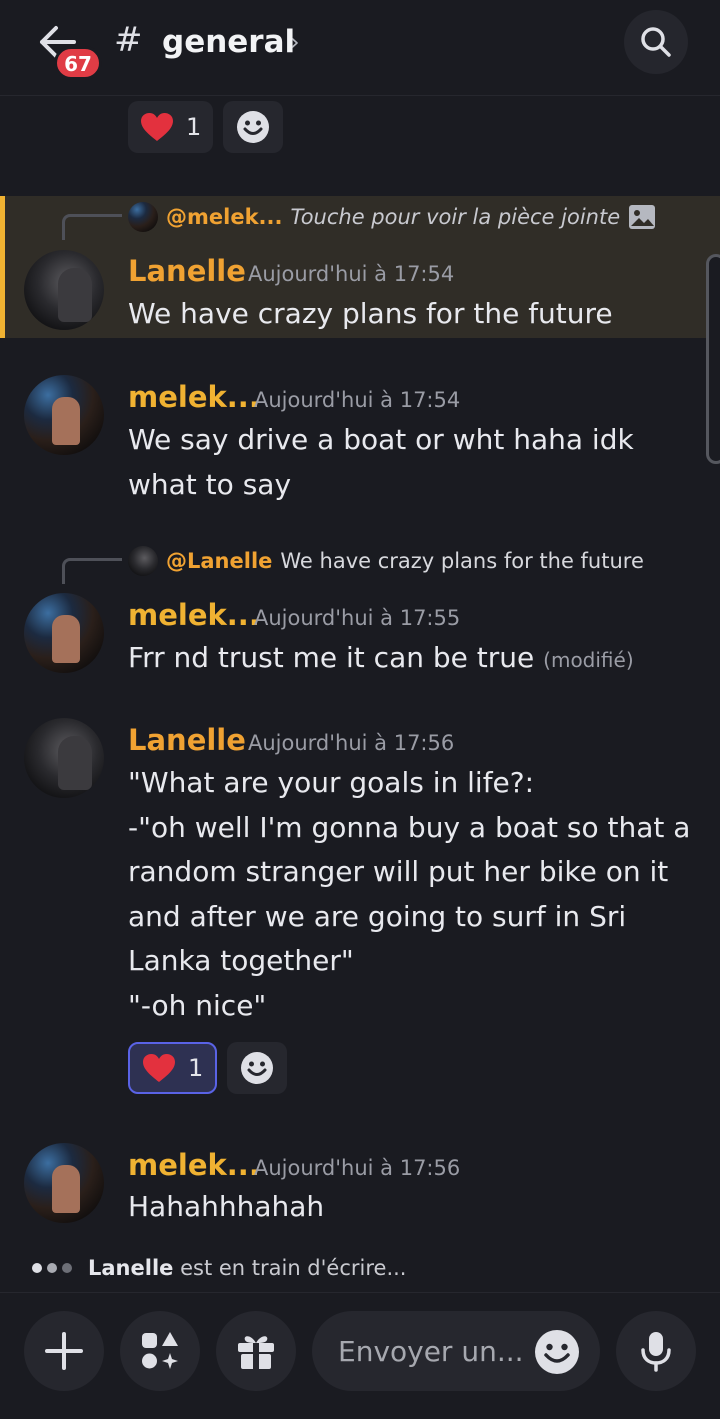 The height and width of the screenshot is (1419, 720). What do you see at coordinates (331, 782) in the screenshot?
I see `message-line: "What are your goals in life?:` at bounding box center [331, 782].